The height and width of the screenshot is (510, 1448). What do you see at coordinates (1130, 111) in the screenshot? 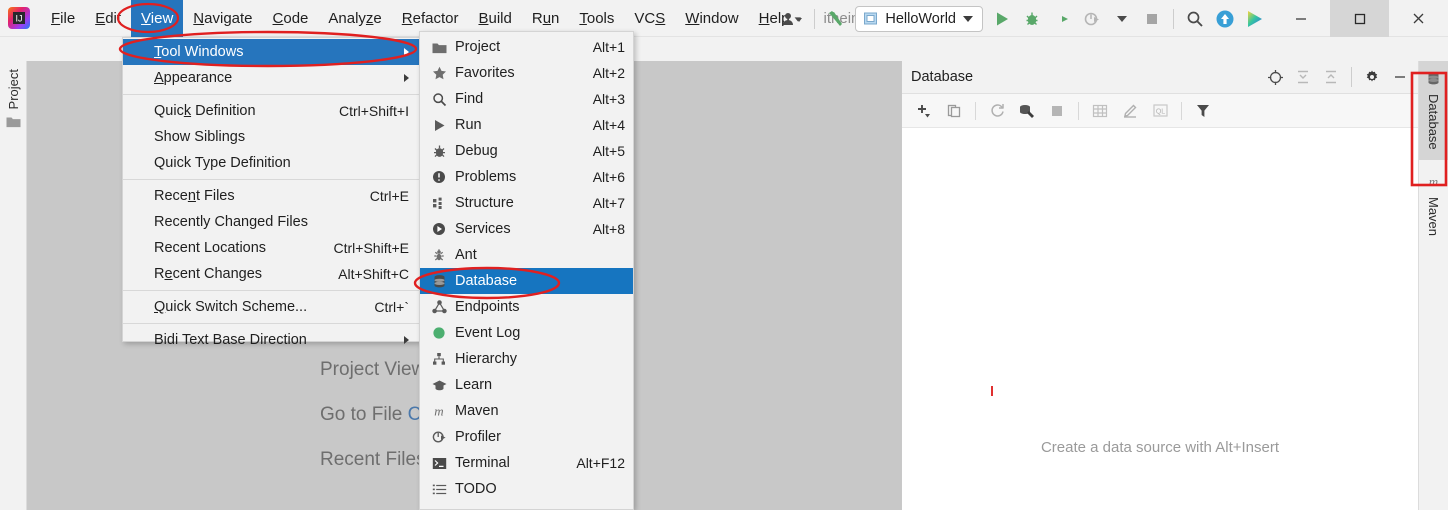
I see `edit-pencil-icon` at bounding box center [1130, 111].